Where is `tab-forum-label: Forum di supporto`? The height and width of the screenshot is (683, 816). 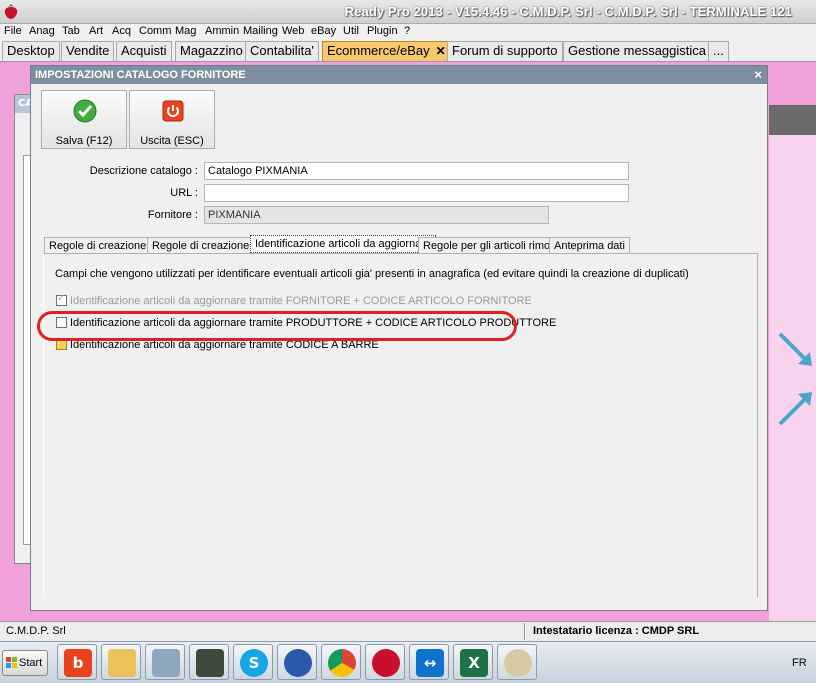
tab-forum-label: Forum di supporto is located at coordinates (505, 50).